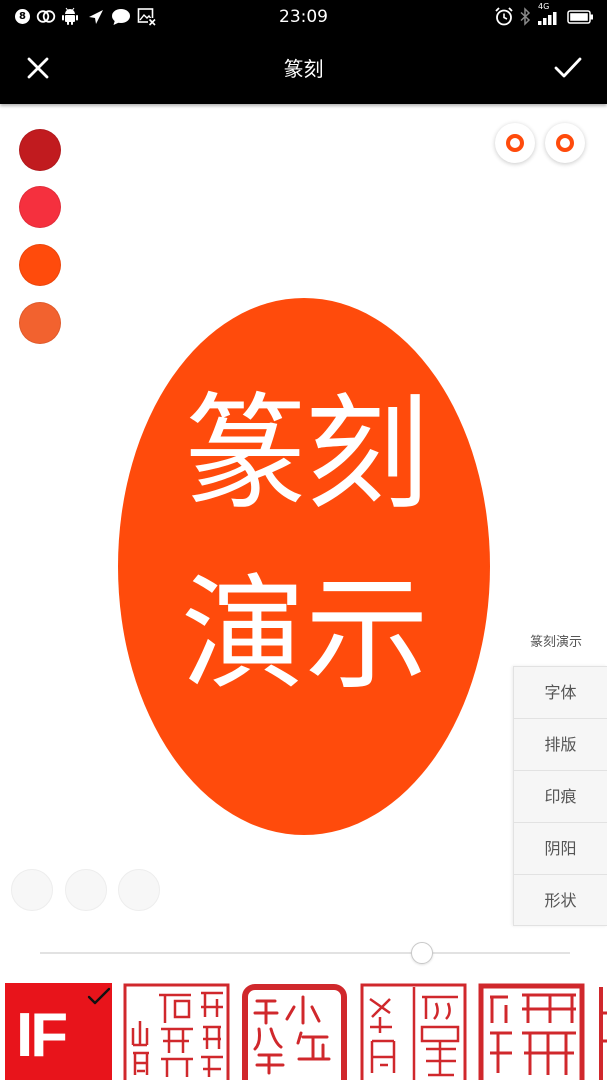  I want to click on menu-item-layout: 排版, so click(560, 744).